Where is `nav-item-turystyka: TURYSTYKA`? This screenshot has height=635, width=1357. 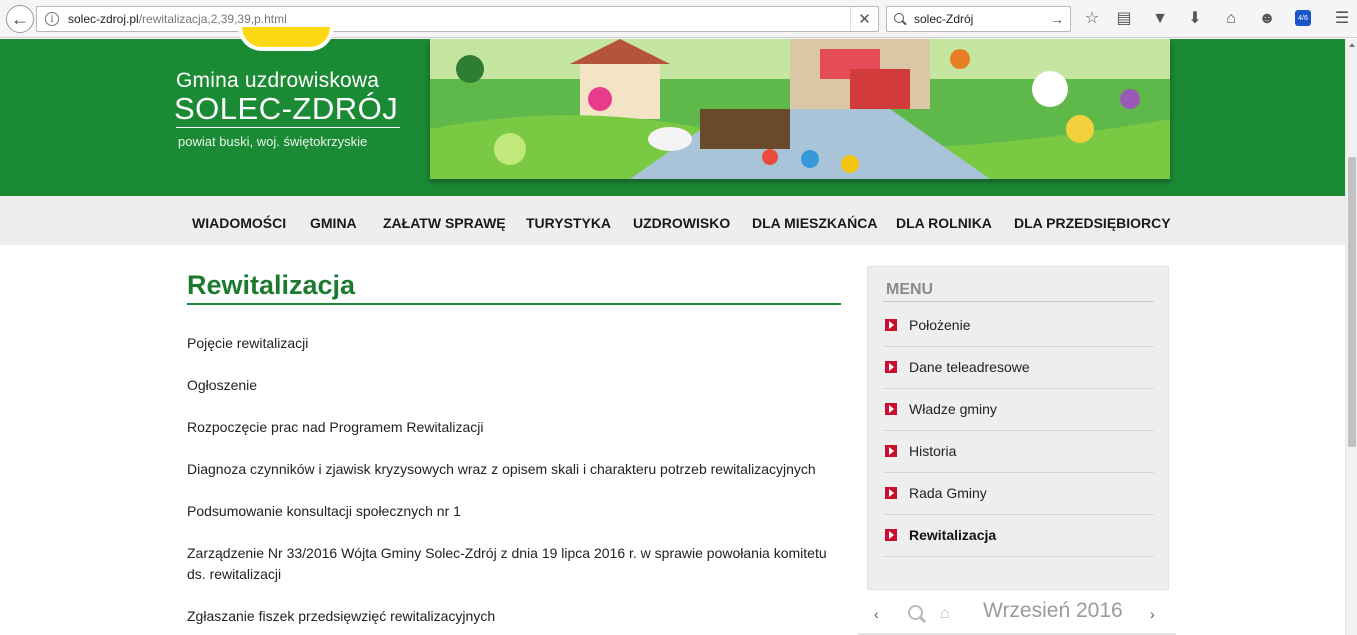 nav-item-turystyka: TURYSTYKA is located at coordinates (568, 223).